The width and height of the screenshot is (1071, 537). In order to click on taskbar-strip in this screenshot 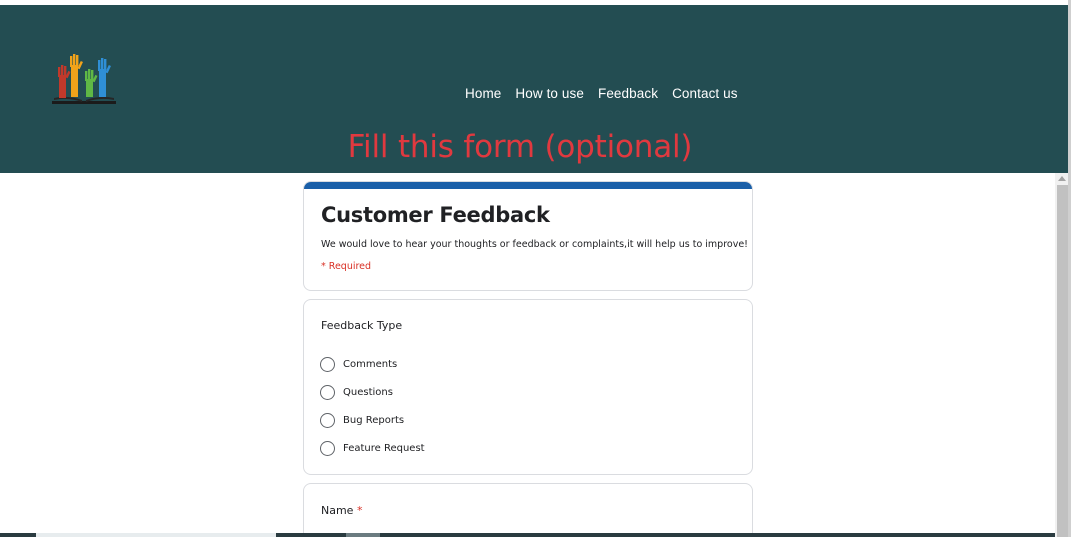, I will do `click(527, 535)`.